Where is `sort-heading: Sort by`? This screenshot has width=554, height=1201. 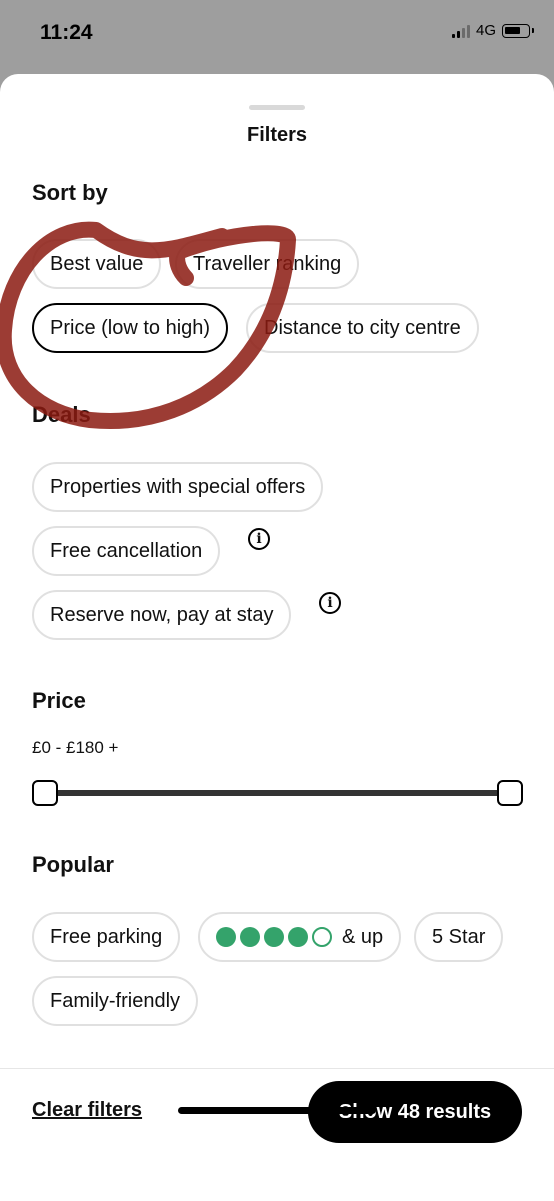
sort-heading: Sort by is located at coordinates (70, 192).